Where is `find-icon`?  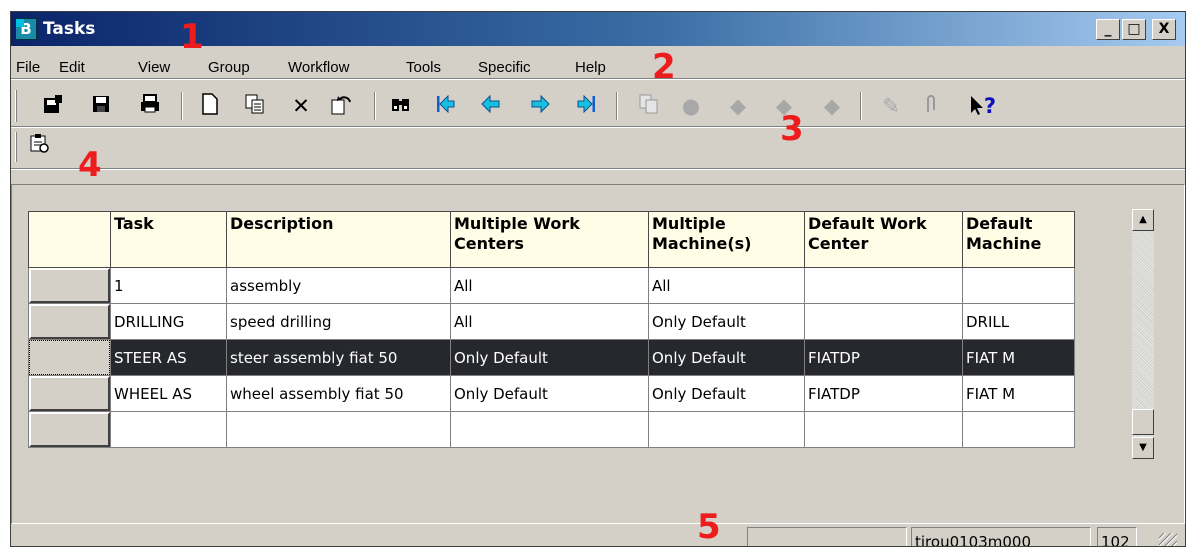 find-icon is located at coordinates (401, 106).